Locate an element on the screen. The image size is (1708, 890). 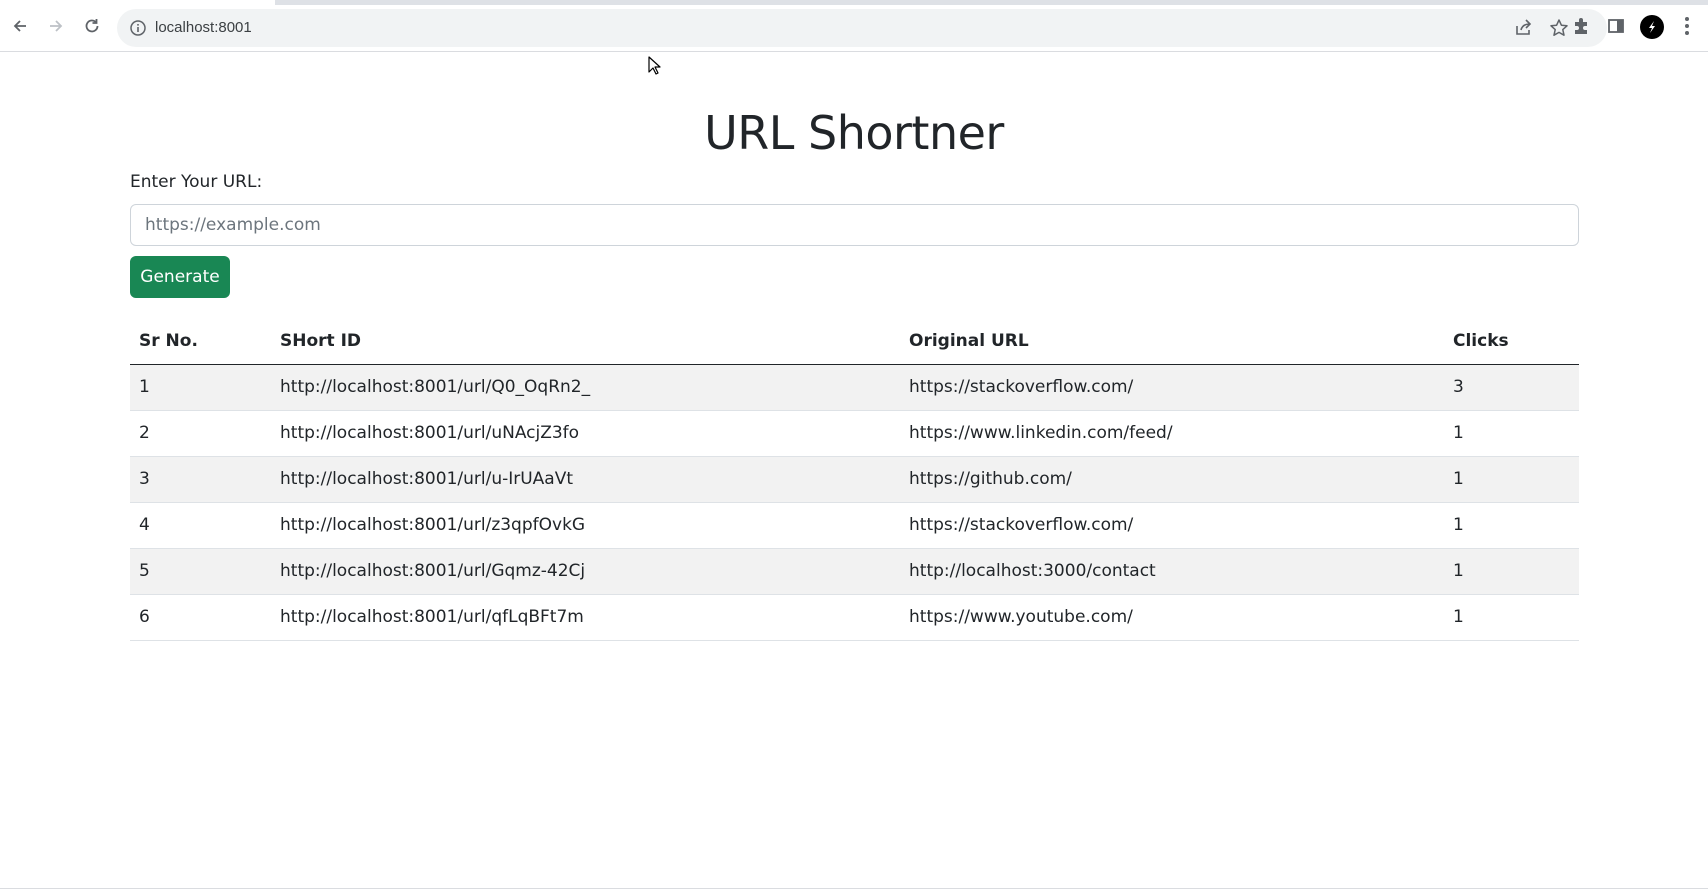
forward-button is located at coordinates (56, 26).